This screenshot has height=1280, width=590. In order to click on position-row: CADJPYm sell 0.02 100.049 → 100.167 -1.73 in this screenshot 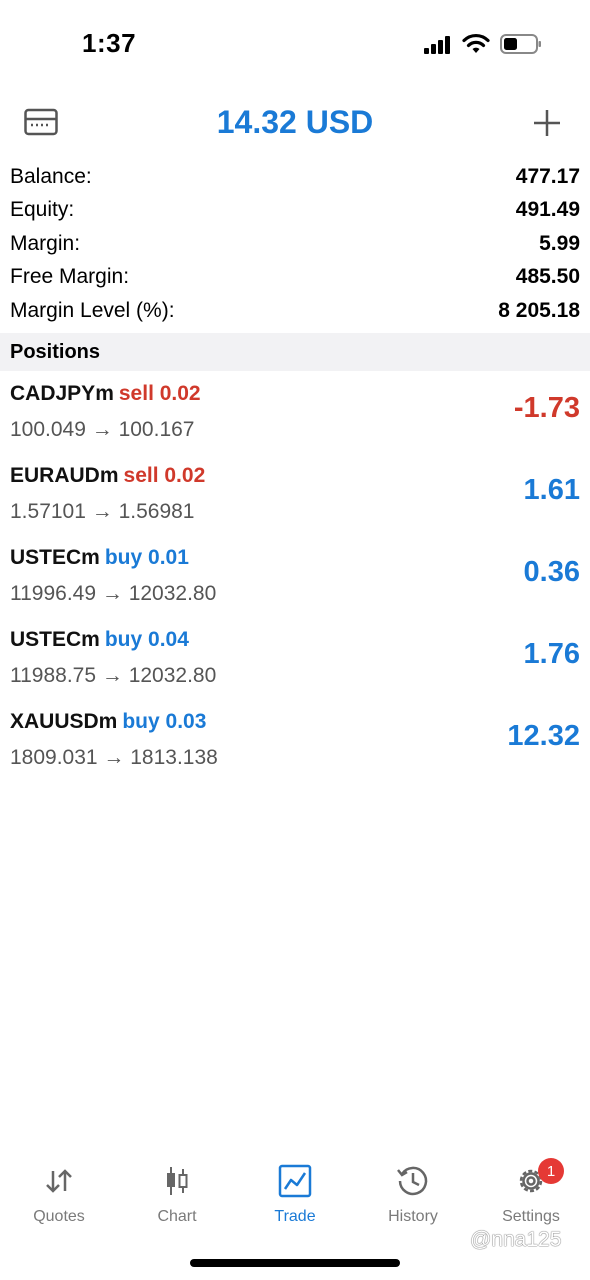, I will do `click(295, 413)`.